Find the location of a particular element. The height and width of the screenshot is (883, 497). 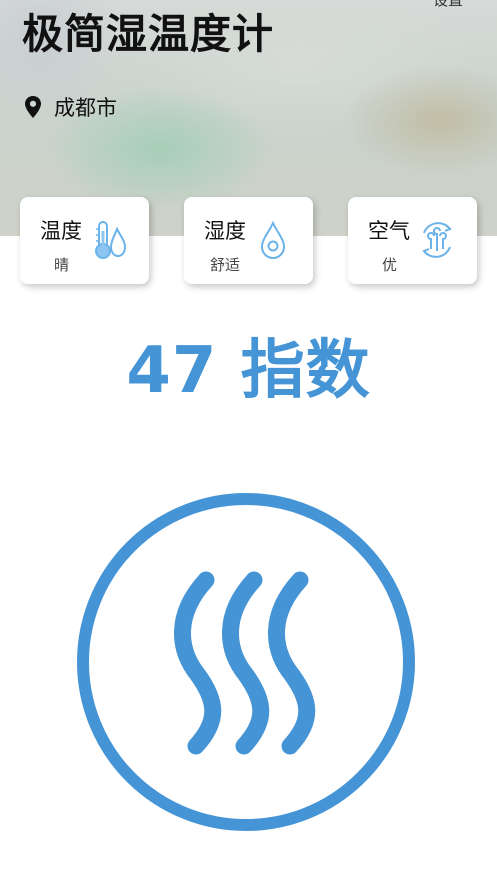

humidity-card-status: 舒适 is located at coordinates (225, 265).